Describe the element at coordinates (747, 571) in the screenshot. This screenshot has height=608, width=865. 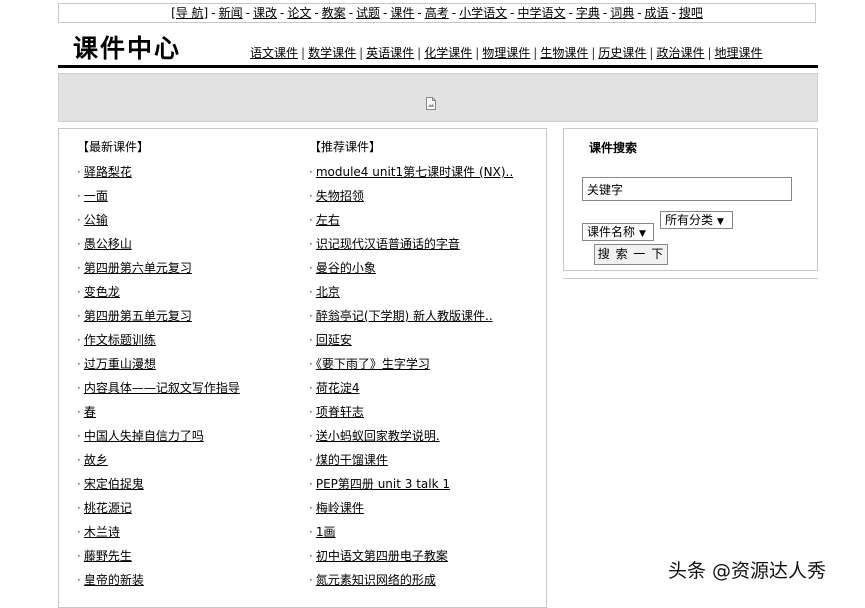
I see `watermark: 头条 @资源达人秀` at that location.